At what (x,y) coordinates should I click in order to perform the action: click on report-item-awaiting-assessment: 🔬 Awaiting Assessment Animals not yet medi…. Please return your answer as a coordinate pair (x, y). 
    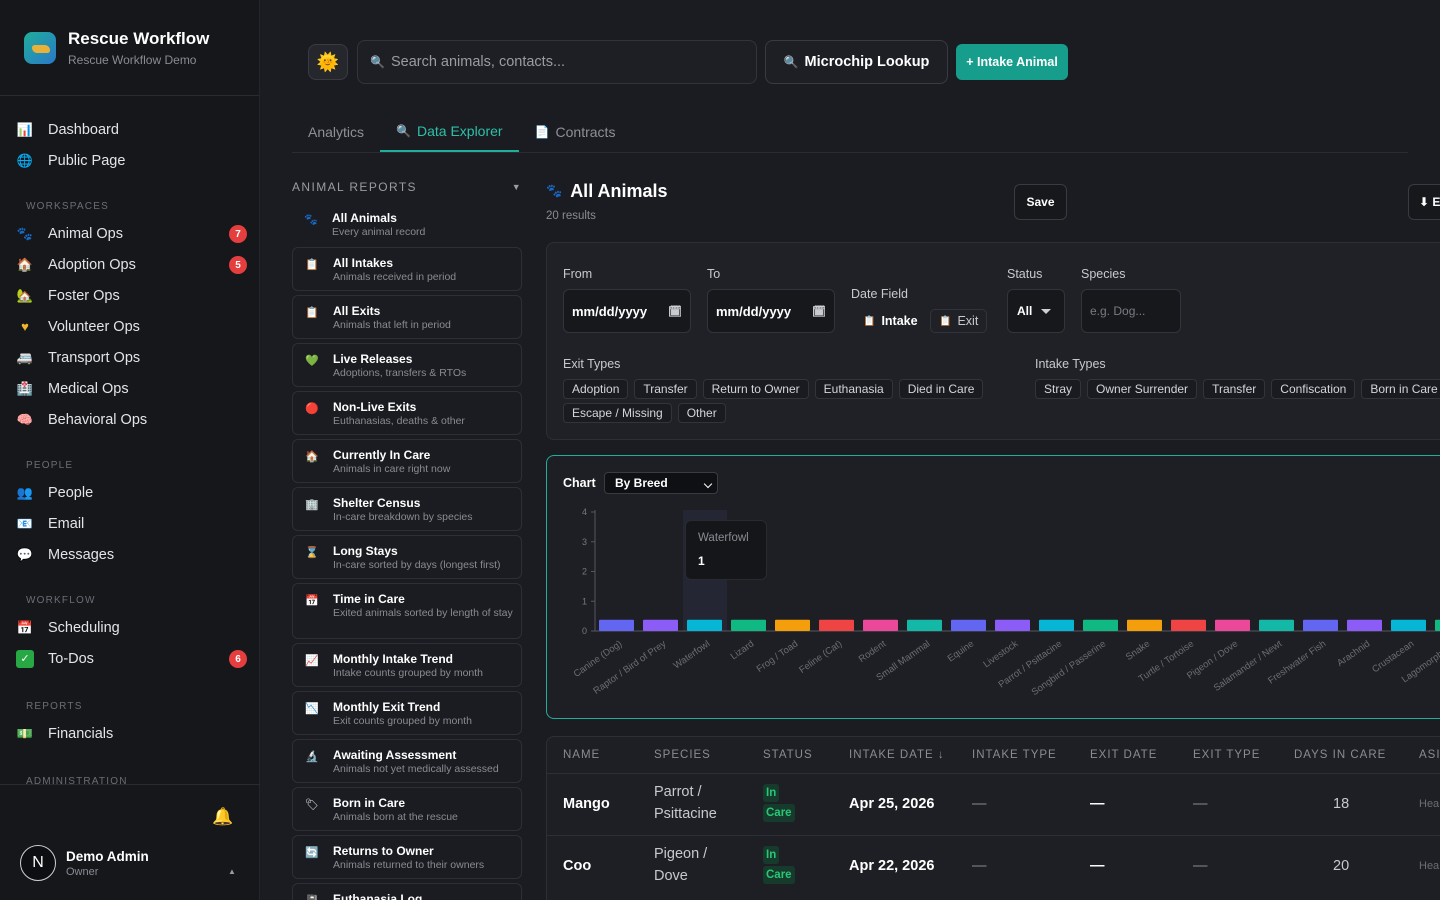
    Looking at the image, I should click on (407, 761).